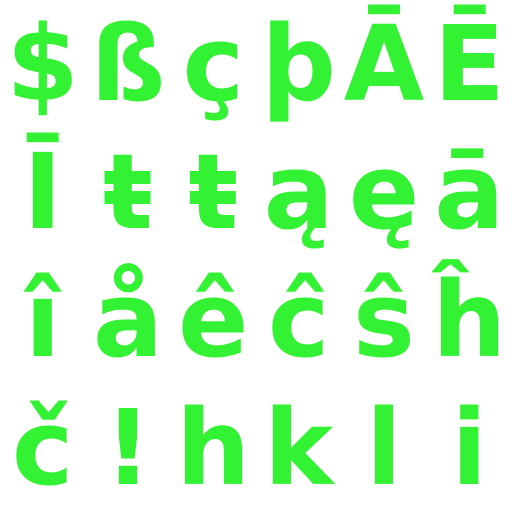  What do you see at coordinates (213, 448) in the screenshot?
I see `glyph-tile: h` at bounding box center [213, 448].